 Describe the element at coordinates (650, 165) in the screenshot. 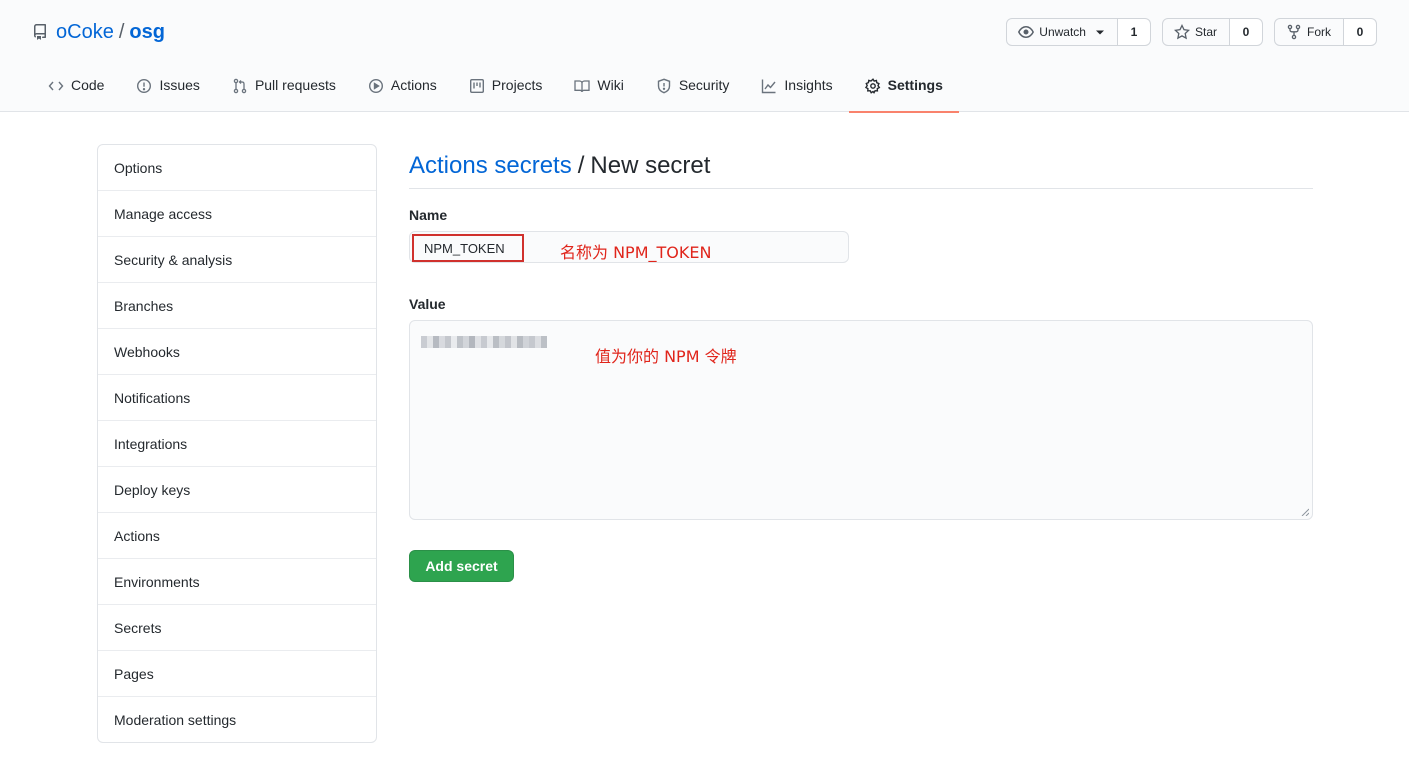

I see `breadcrumb-current: New secret` at that location.